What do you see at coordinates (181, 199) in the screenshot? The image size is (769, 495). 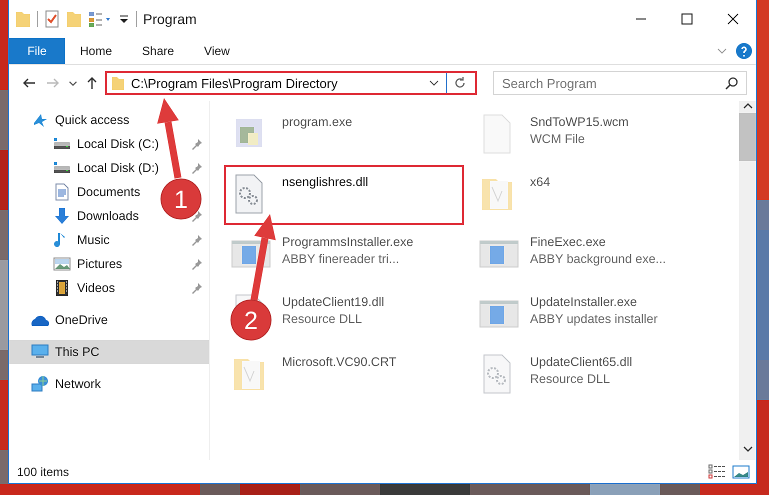 I see `step-number-badge: 1` at bounding box center [181, 199].